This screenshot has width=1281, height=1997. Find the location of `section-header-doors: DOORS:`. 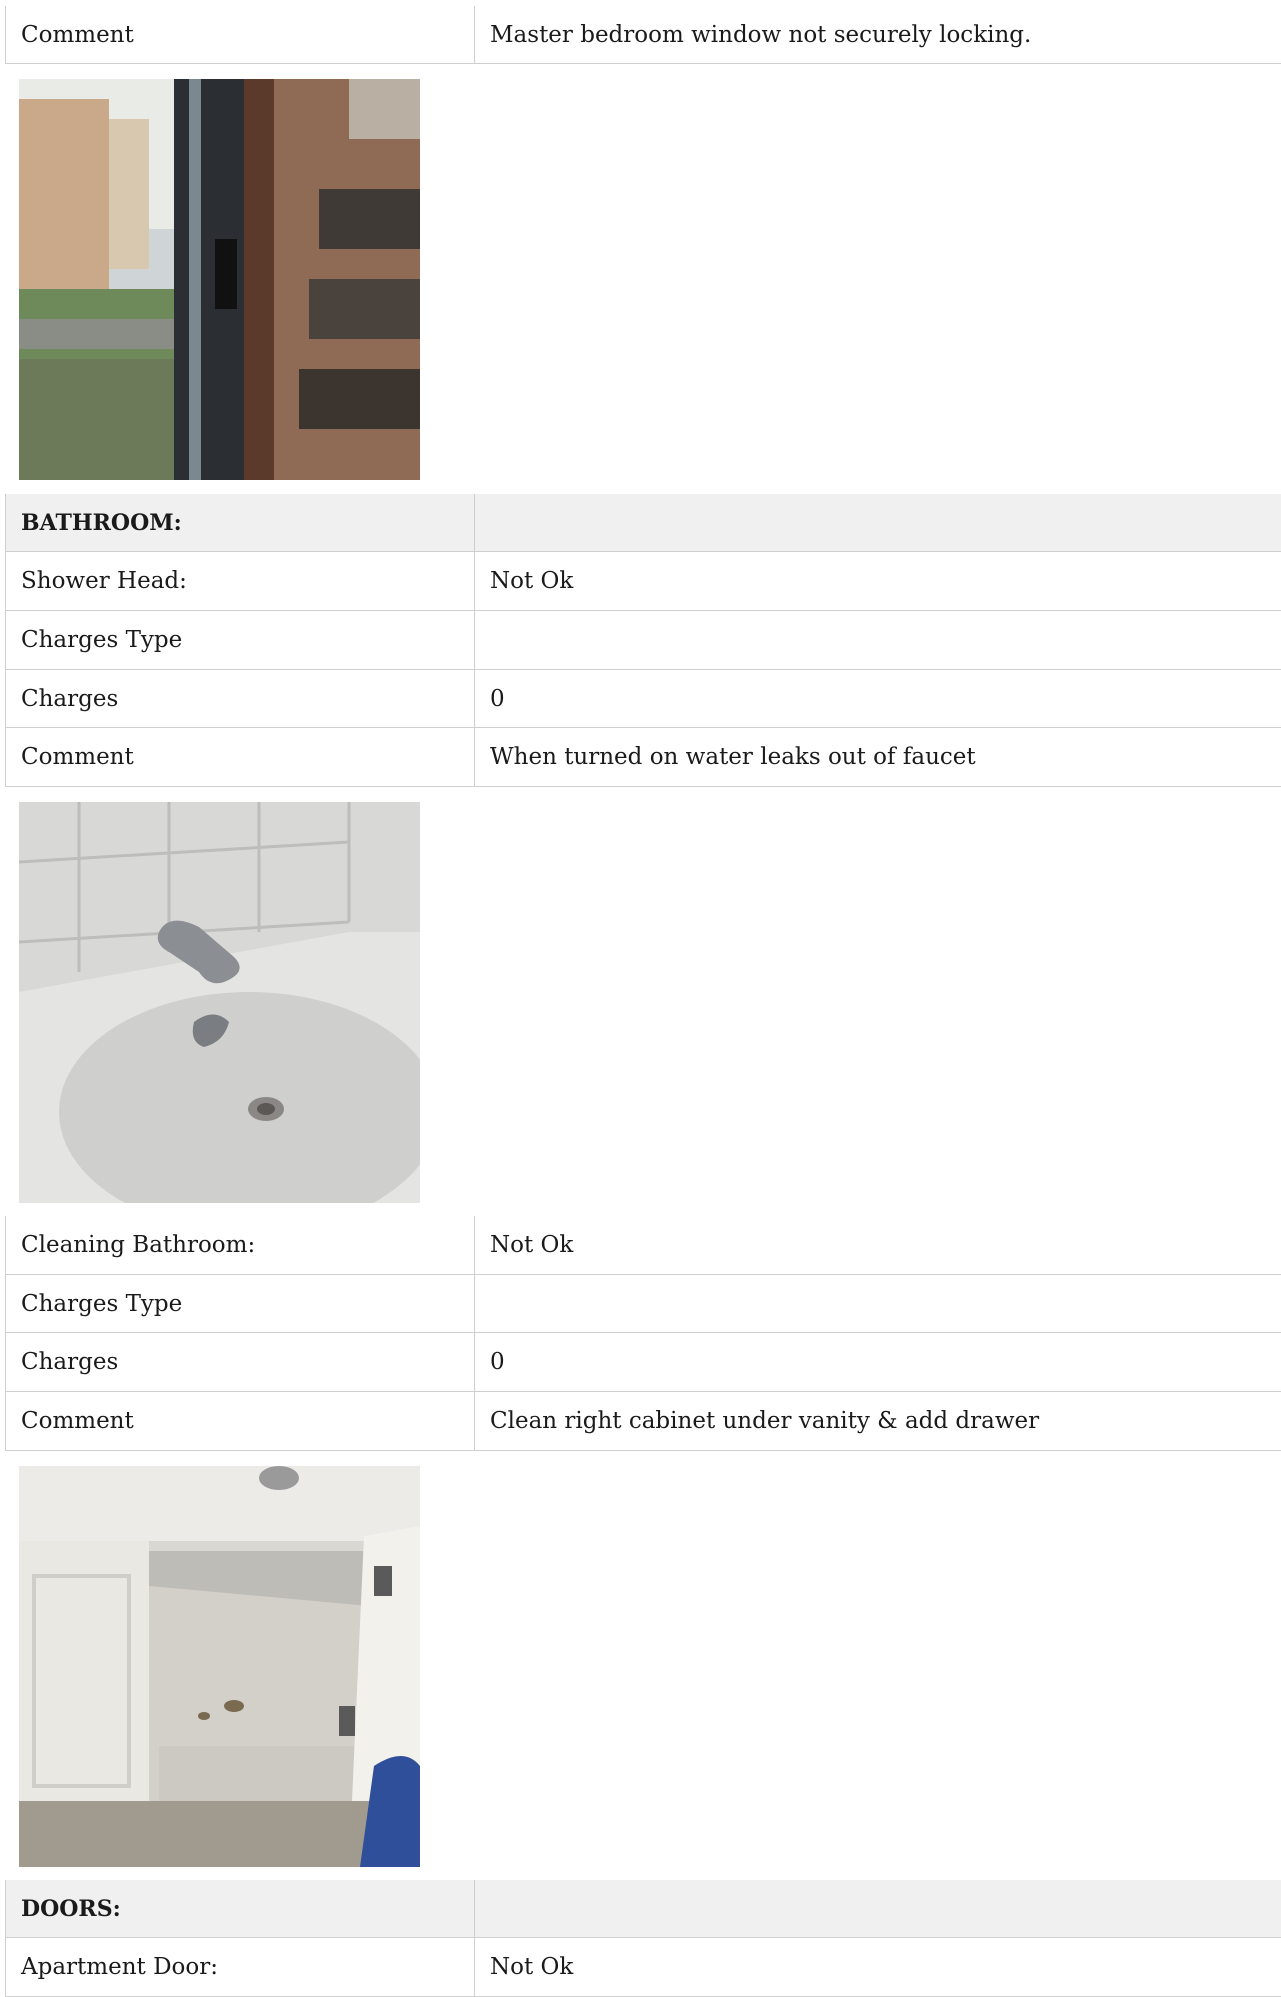

section-header-doors: DOORS: is located at coordinates (643, 1909).